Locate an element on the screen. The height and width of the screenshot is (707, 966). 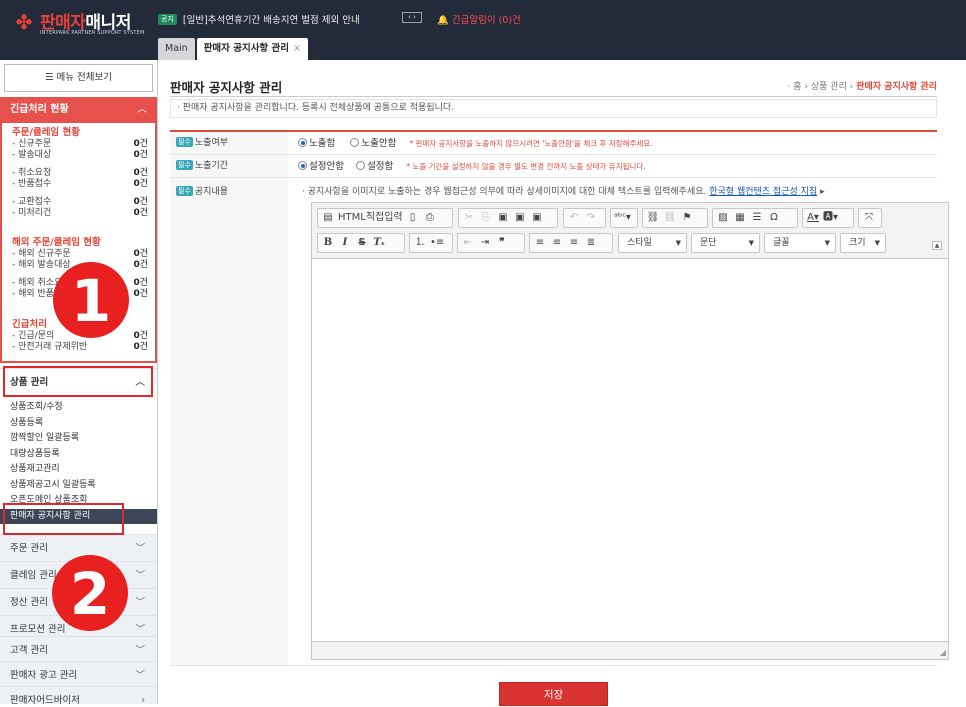
toolbar-group-list: ⒈ •≡ is located at coordinates (431, 243).